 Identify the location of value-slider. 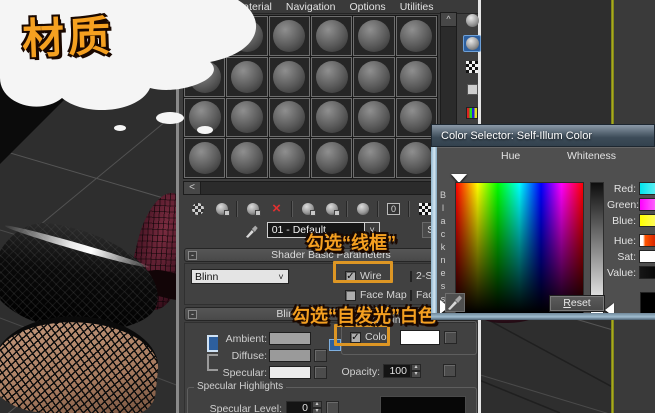
(647, 272).